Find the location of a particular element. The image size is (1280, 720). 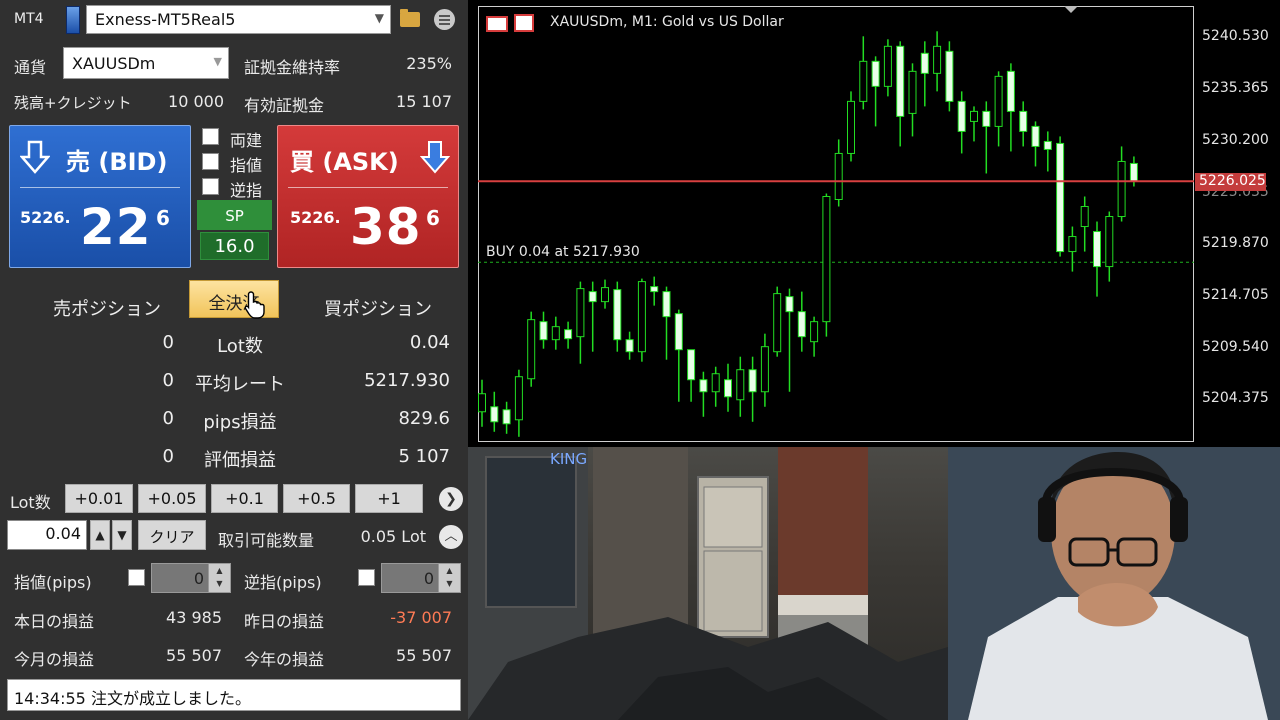

sell-button: 売 (BID) 5226. 22 6 is located at coordinates (100, 196).